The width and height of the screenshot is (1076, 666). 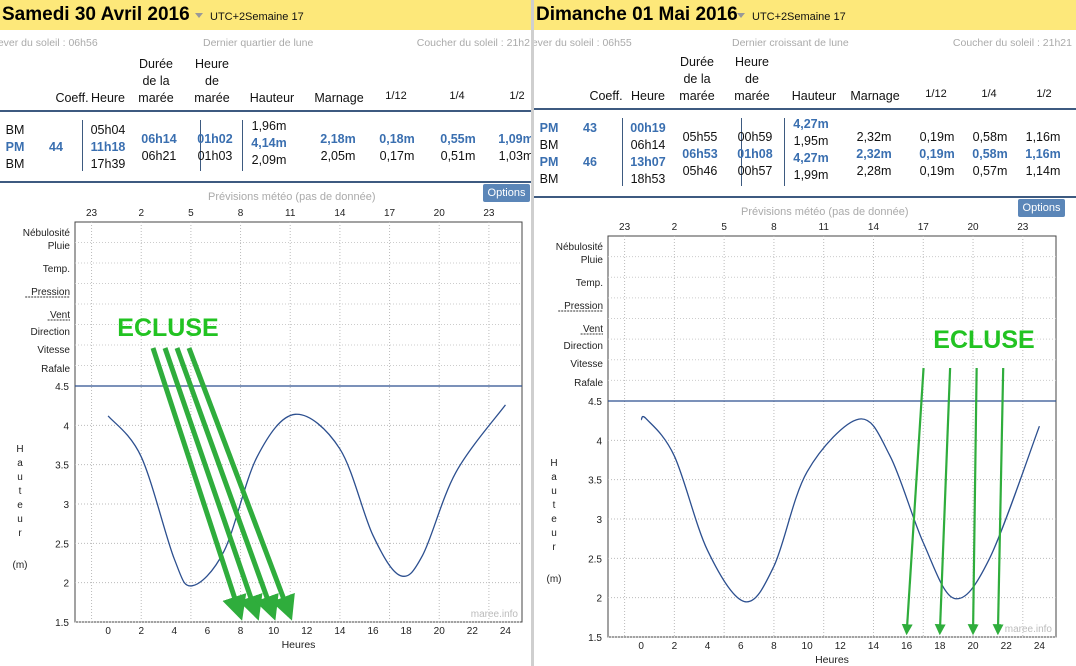 What do you see at coordinates (583, 306) in the screenshot?
I see `weather-label: Pression` at bounding box center [583, 306].